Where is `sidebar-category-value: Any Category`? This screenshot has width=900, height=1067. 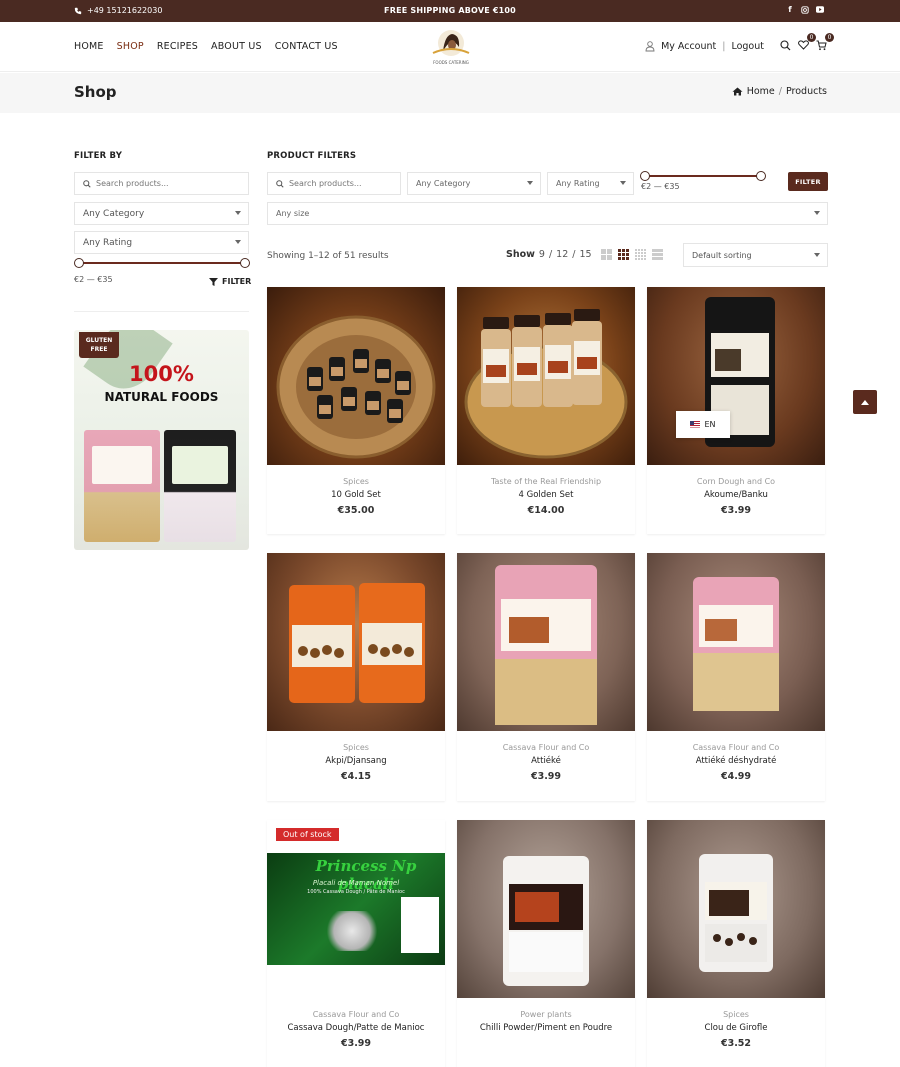 sidebar-category-value: Any Category is located at coordinates (114, 213).